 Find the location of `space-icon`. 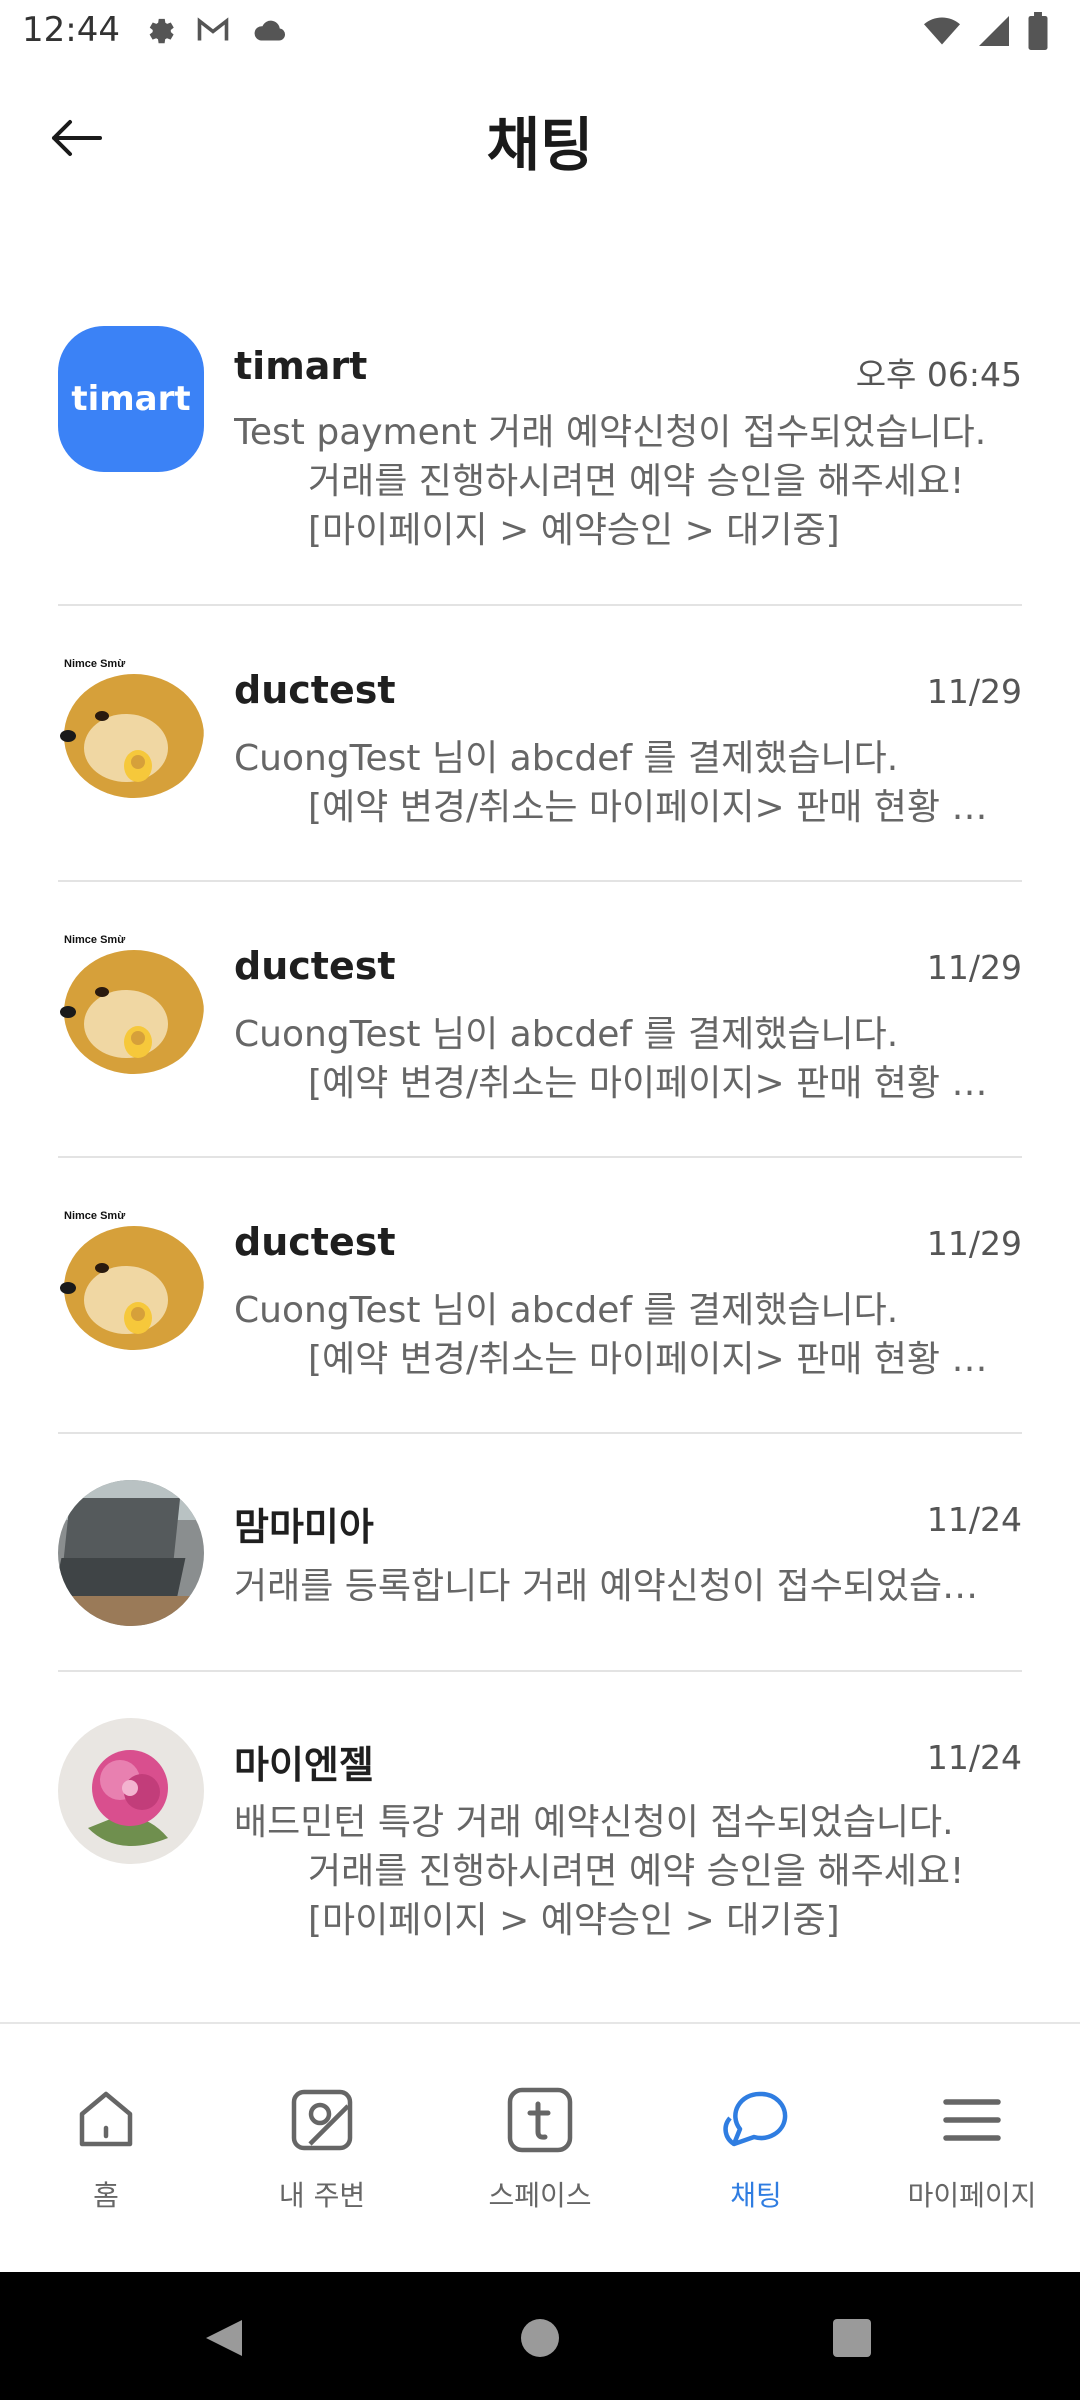

space-icon is located at coordinates (540, 2120).